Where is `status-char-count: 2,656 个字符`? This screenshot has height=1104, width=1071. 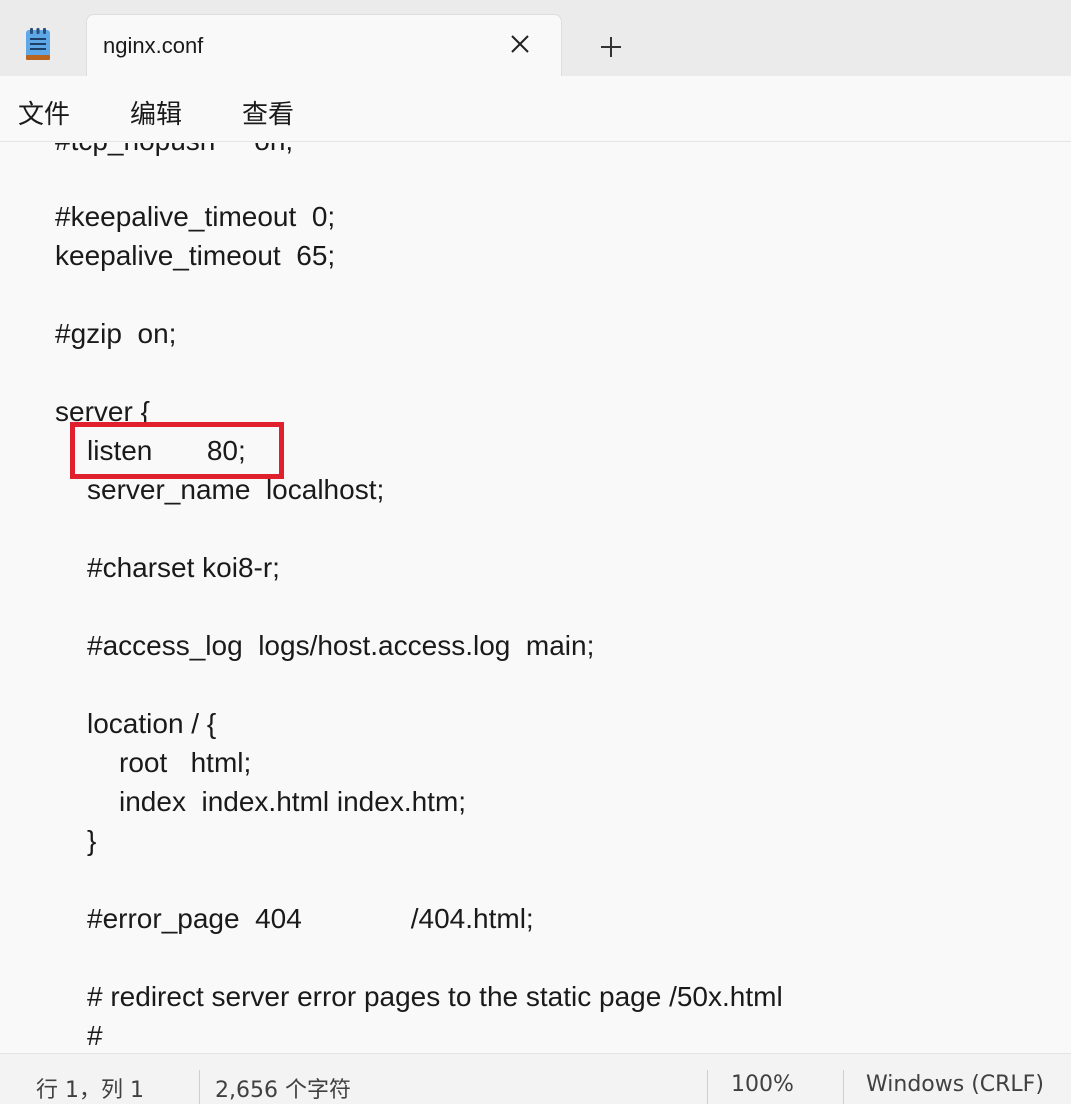 status-char-count: 2,656 个字符 is located at coordinates (283, 1090).